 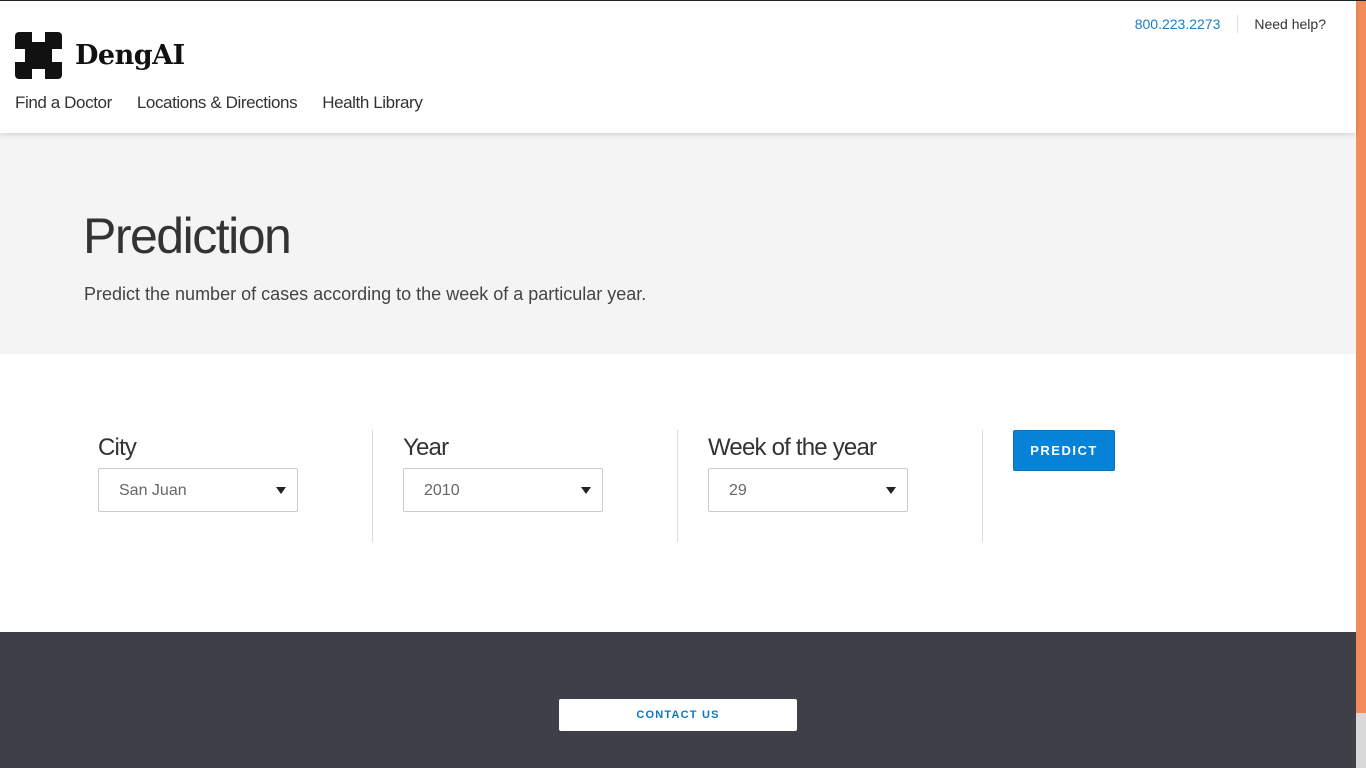 What do you see at coordinates (38, 55) in the screenshot?
I see `logo-cross-icon` at bounding box center [38, 55].